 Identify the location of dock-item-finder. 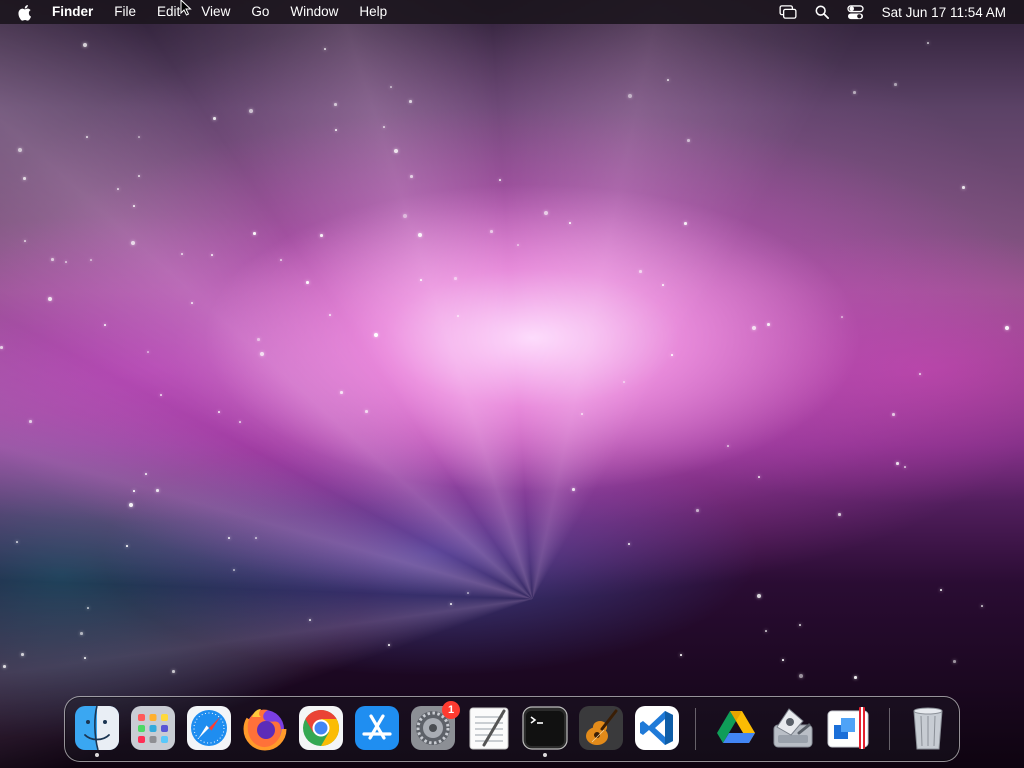
(97, 731).